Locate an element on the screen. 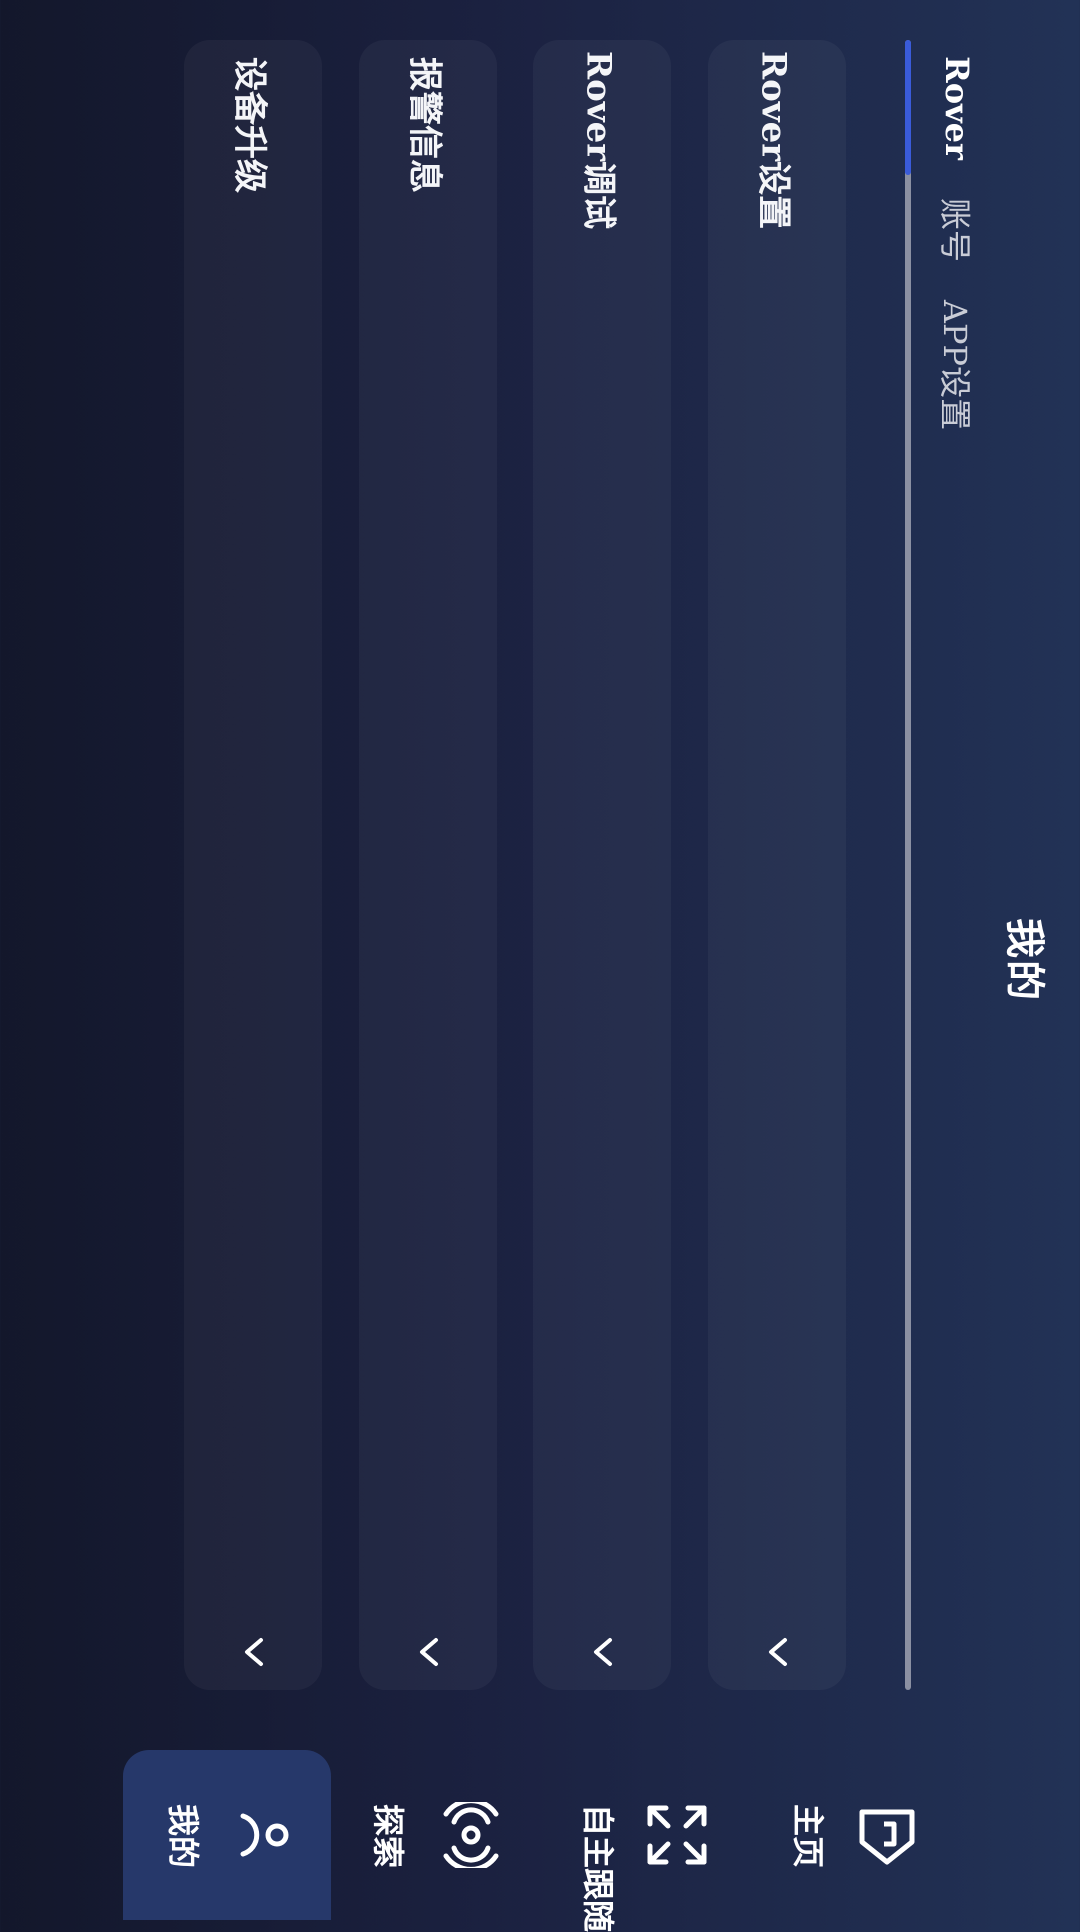 Image resolution: width=1080 pixels, height=1932 pixels. user-icon is located at coordinates (264, 1835).